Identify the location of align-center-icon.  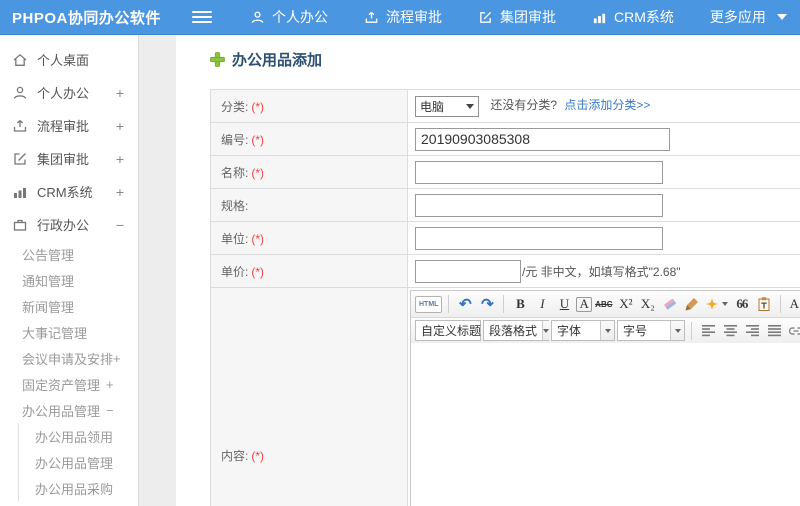
(730, 331).